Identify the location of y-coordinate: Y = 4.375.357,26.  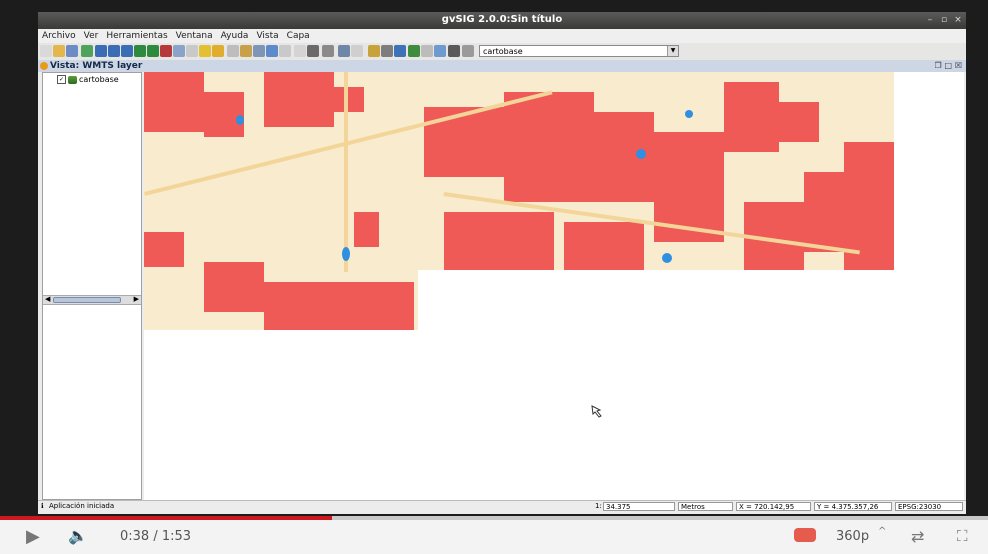
(853, 506).